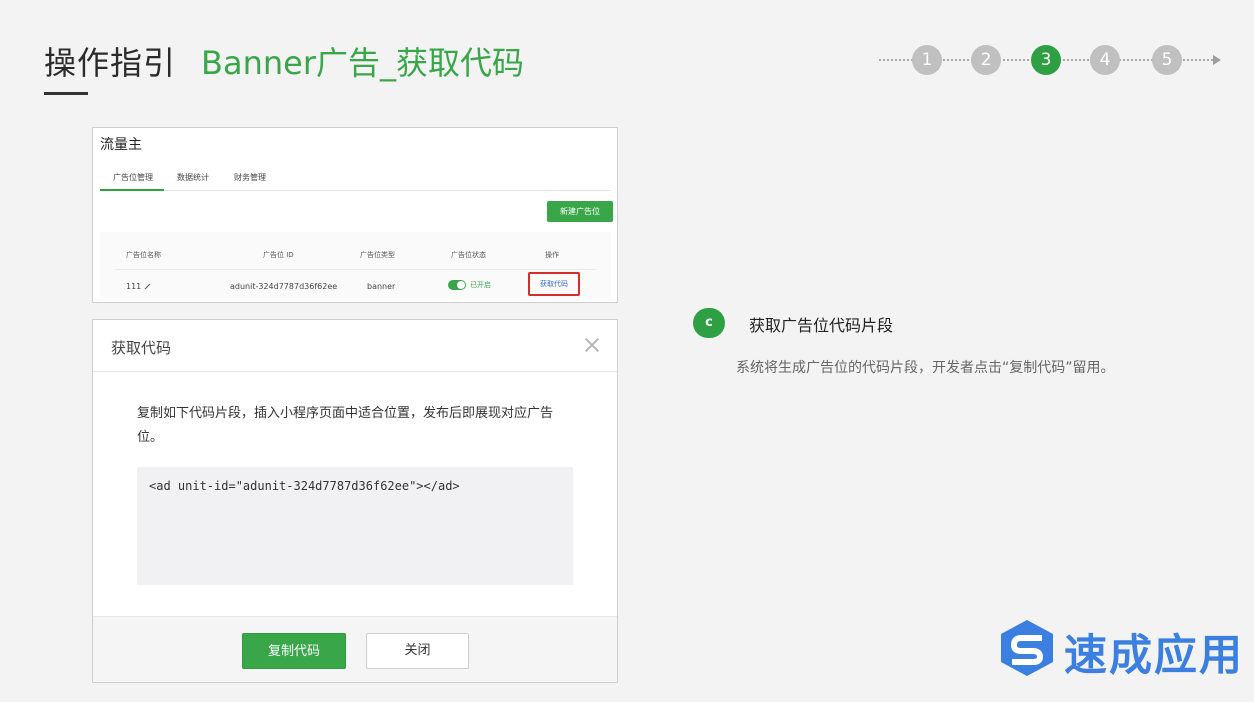 Image resolution: width=1254 pixels, height=702 pixels. Describe the element at coordinates (381, 286) in the screenshot. I see `row-type: banner` at that location.